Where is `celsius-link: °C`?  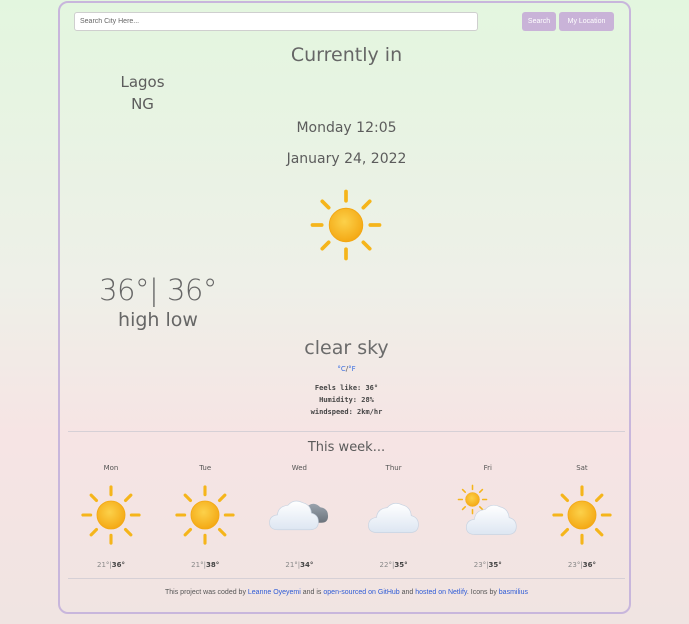 celsius-link: °C is located at coordinates (341, 369).